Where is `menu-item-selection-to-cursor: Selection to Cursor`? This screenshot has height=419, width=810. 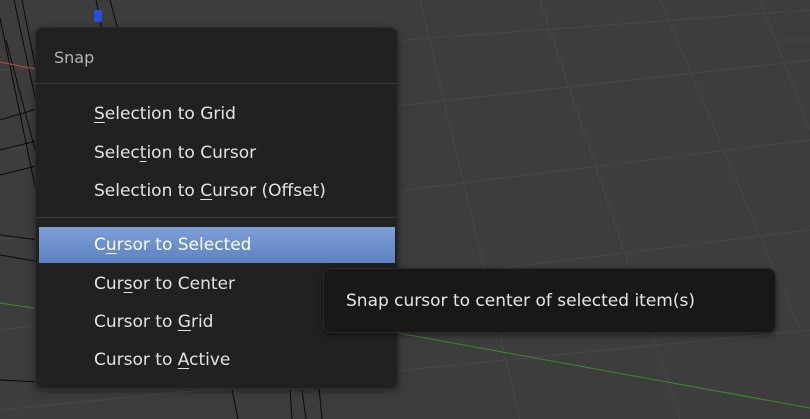
menu-item-selection-to-cursor: Selection to Cursor is located at coordinates (217, 153).